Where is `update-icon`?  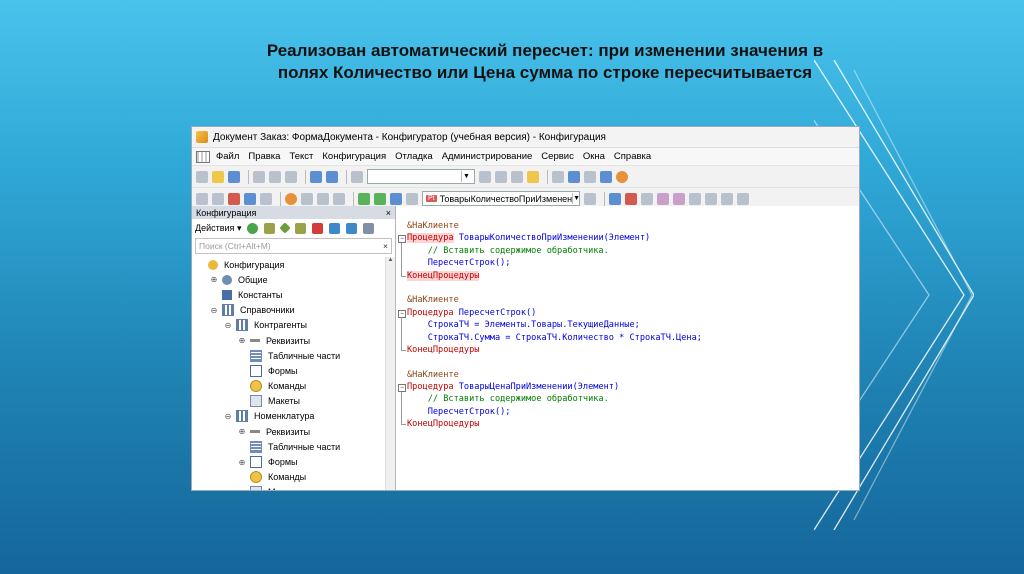
update-icon is located at coordinates (266, 198).